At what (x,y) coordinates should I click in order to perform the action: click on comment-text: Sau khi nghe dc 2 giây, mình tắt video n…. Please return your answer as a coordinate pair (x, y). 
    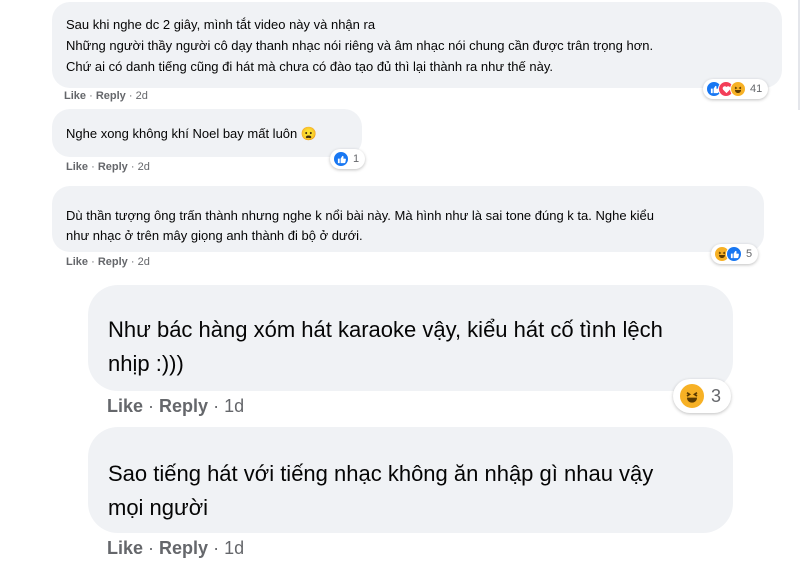
    Looking at the image, I should click on (360, 45).